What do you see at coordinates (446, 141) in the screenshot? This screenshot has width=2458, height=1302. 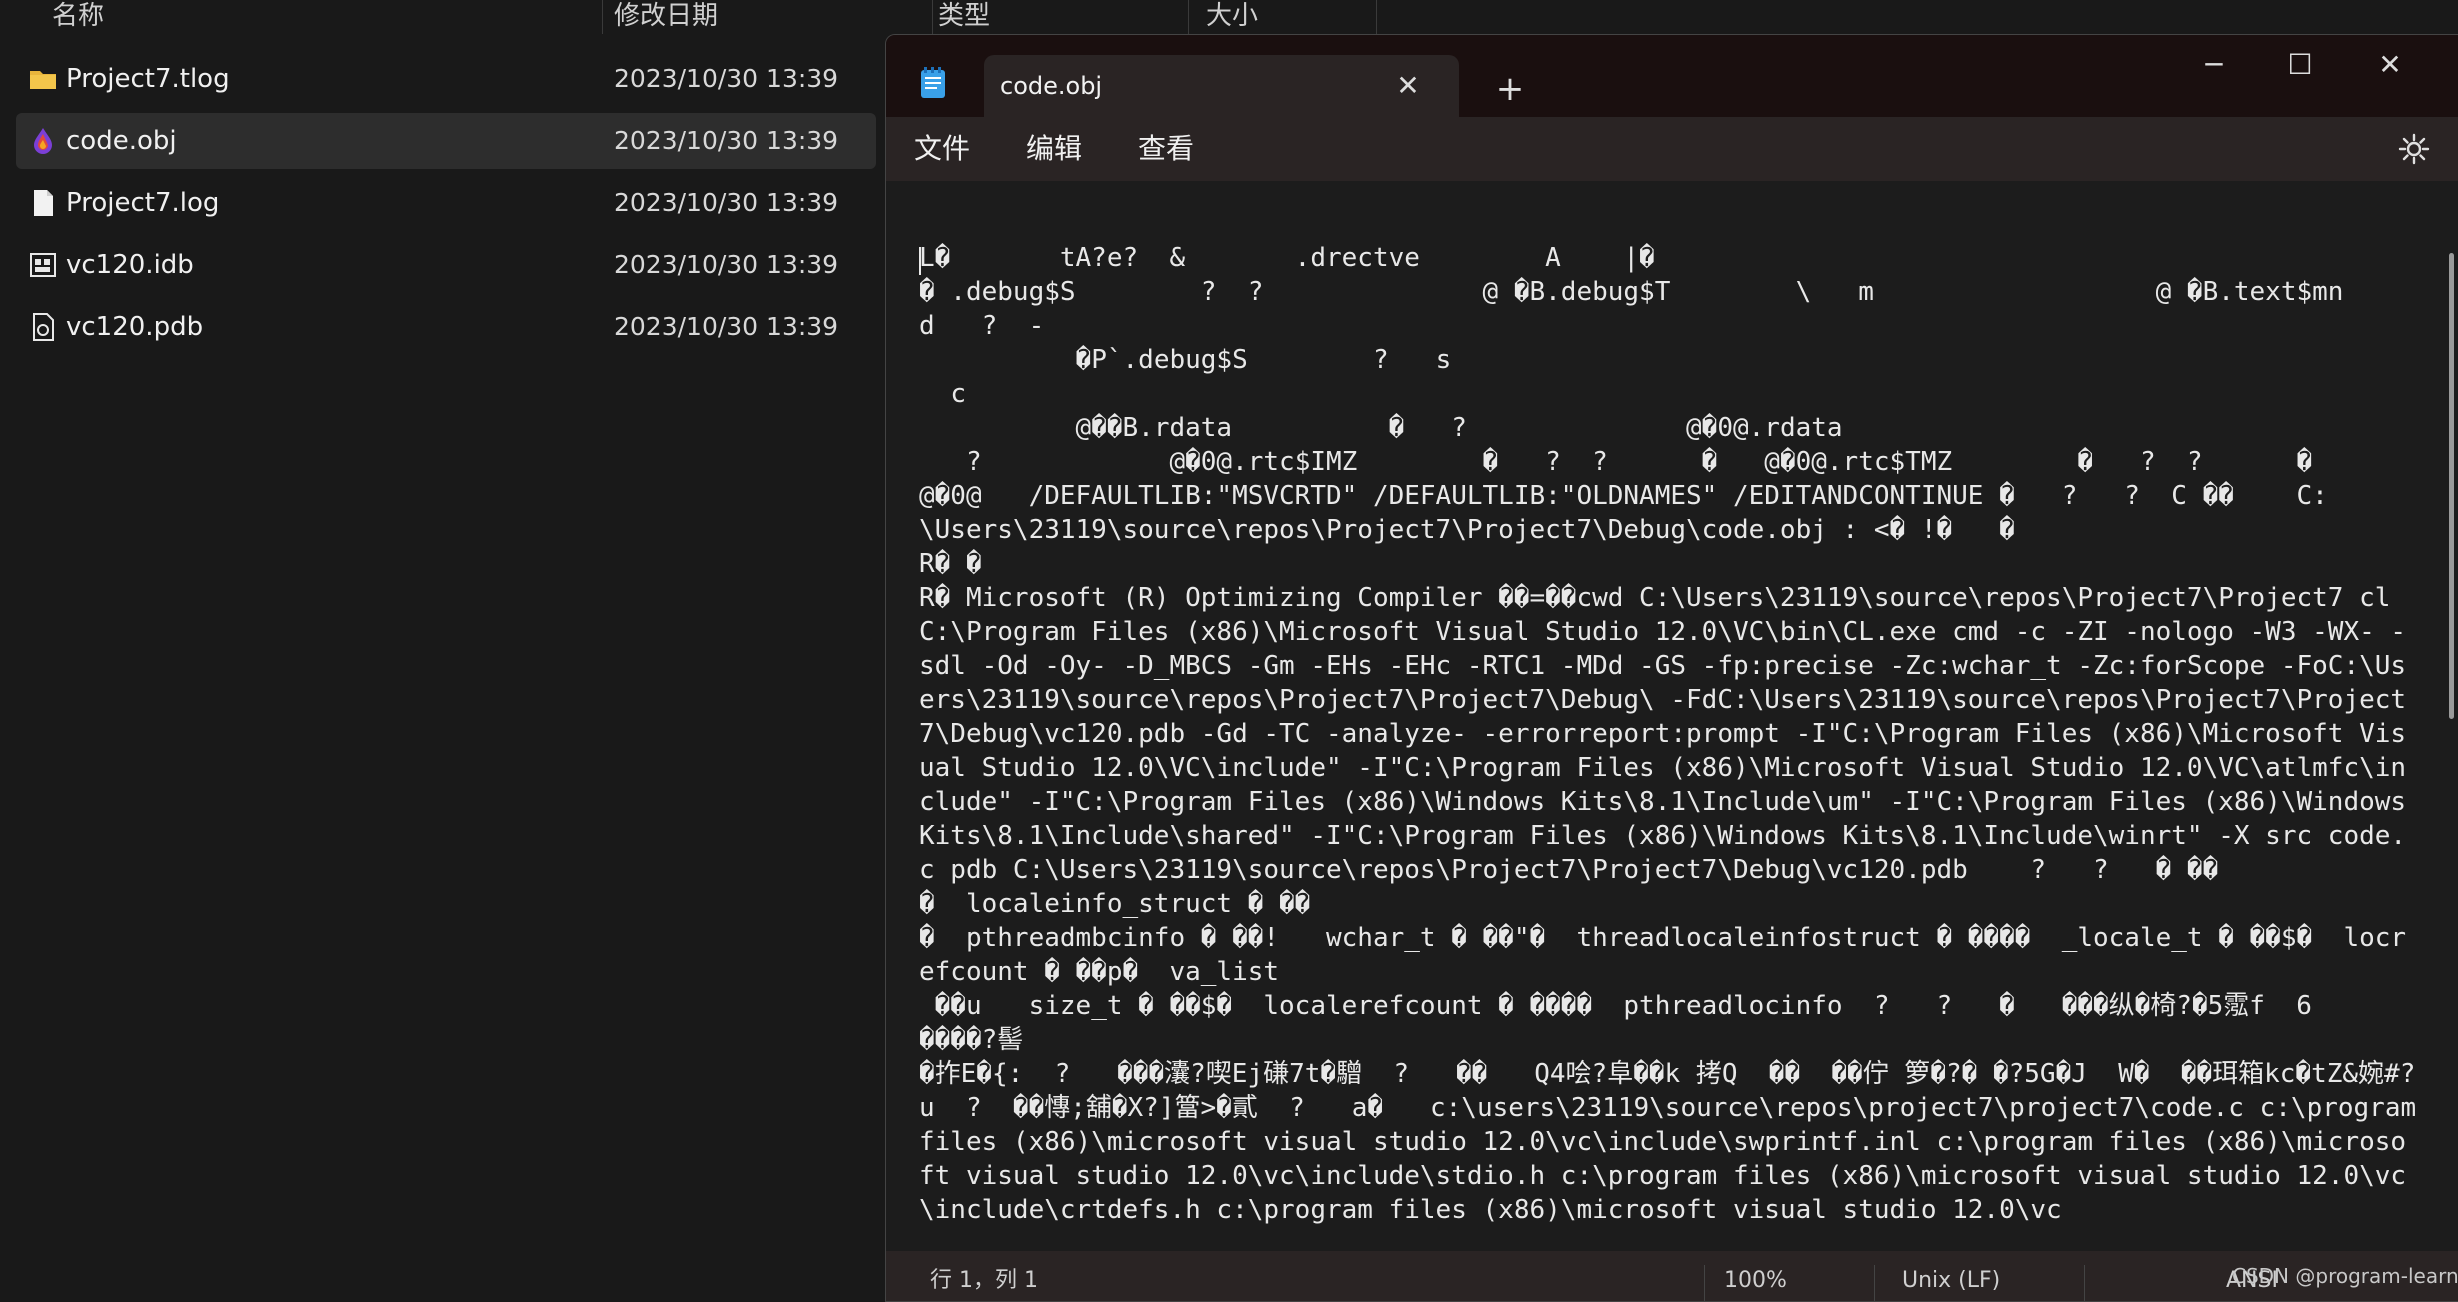 I see `file-row-code-obj: code.obj 2023/10/30 13:39` at bounding box center [446, 141].